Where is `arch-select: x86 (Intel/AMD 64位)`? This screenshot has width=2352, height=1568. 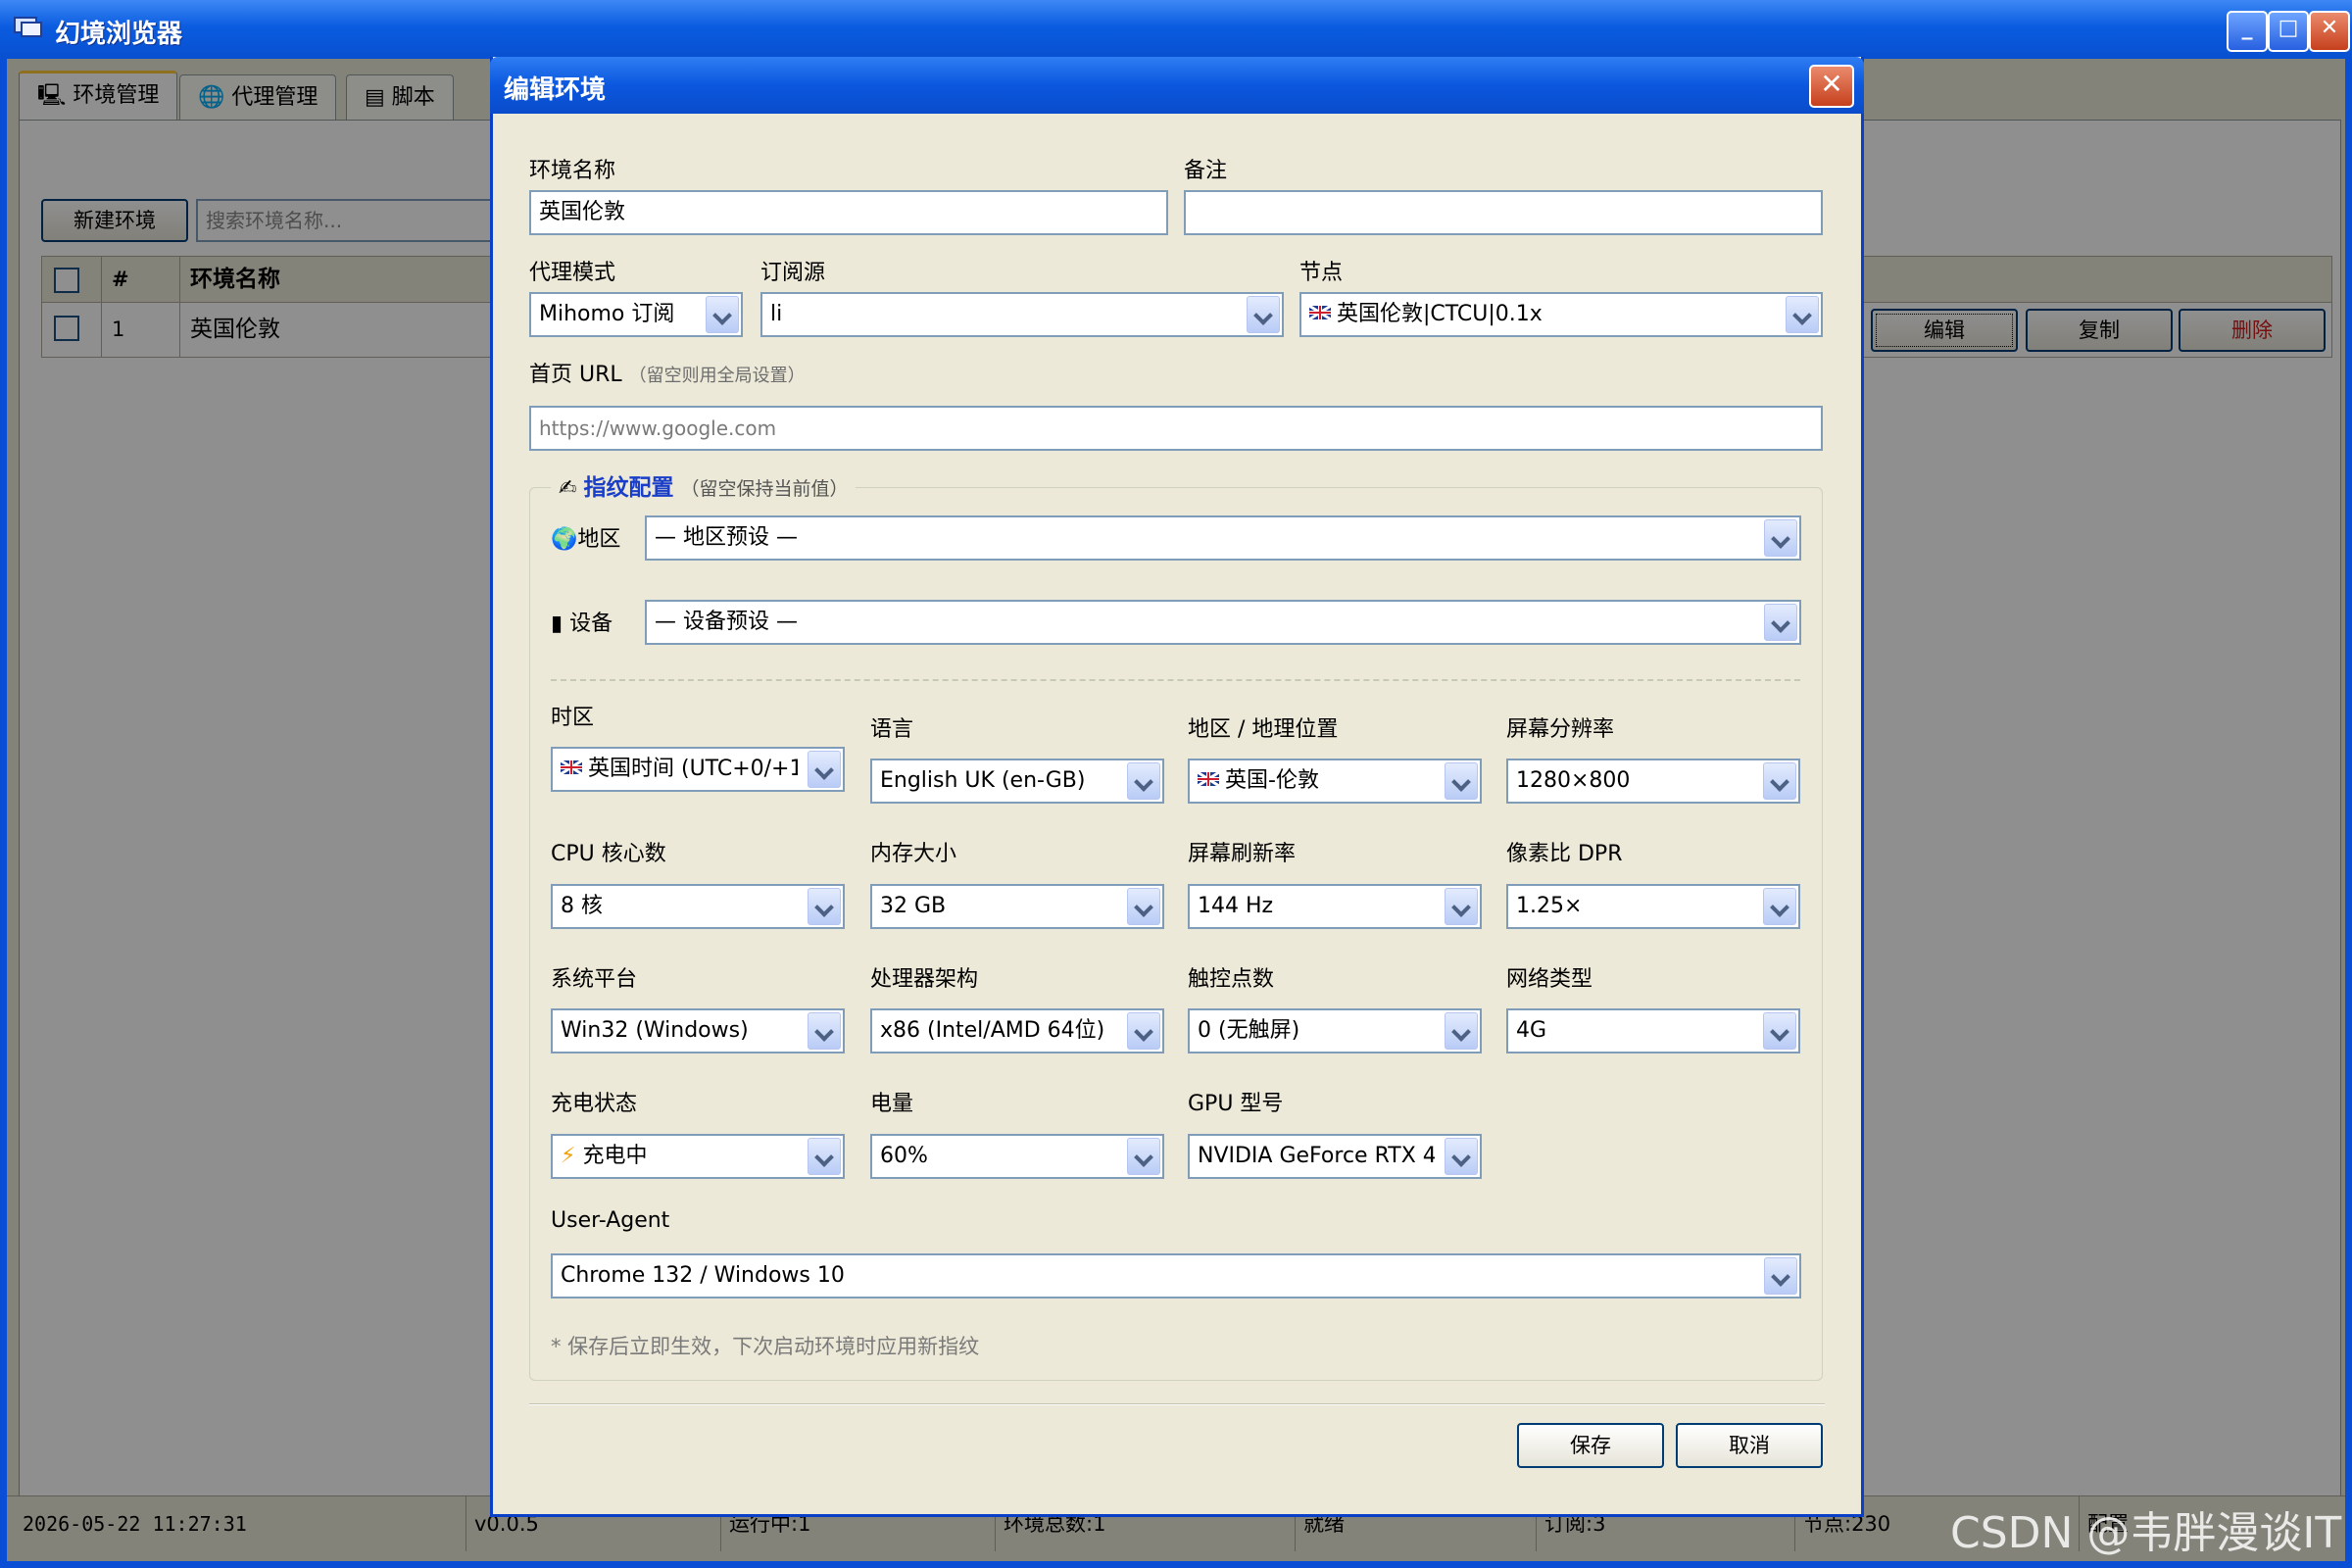
arch-select: x86 (Intel/AMD 64位) is located at coordinates (1017, 1031).